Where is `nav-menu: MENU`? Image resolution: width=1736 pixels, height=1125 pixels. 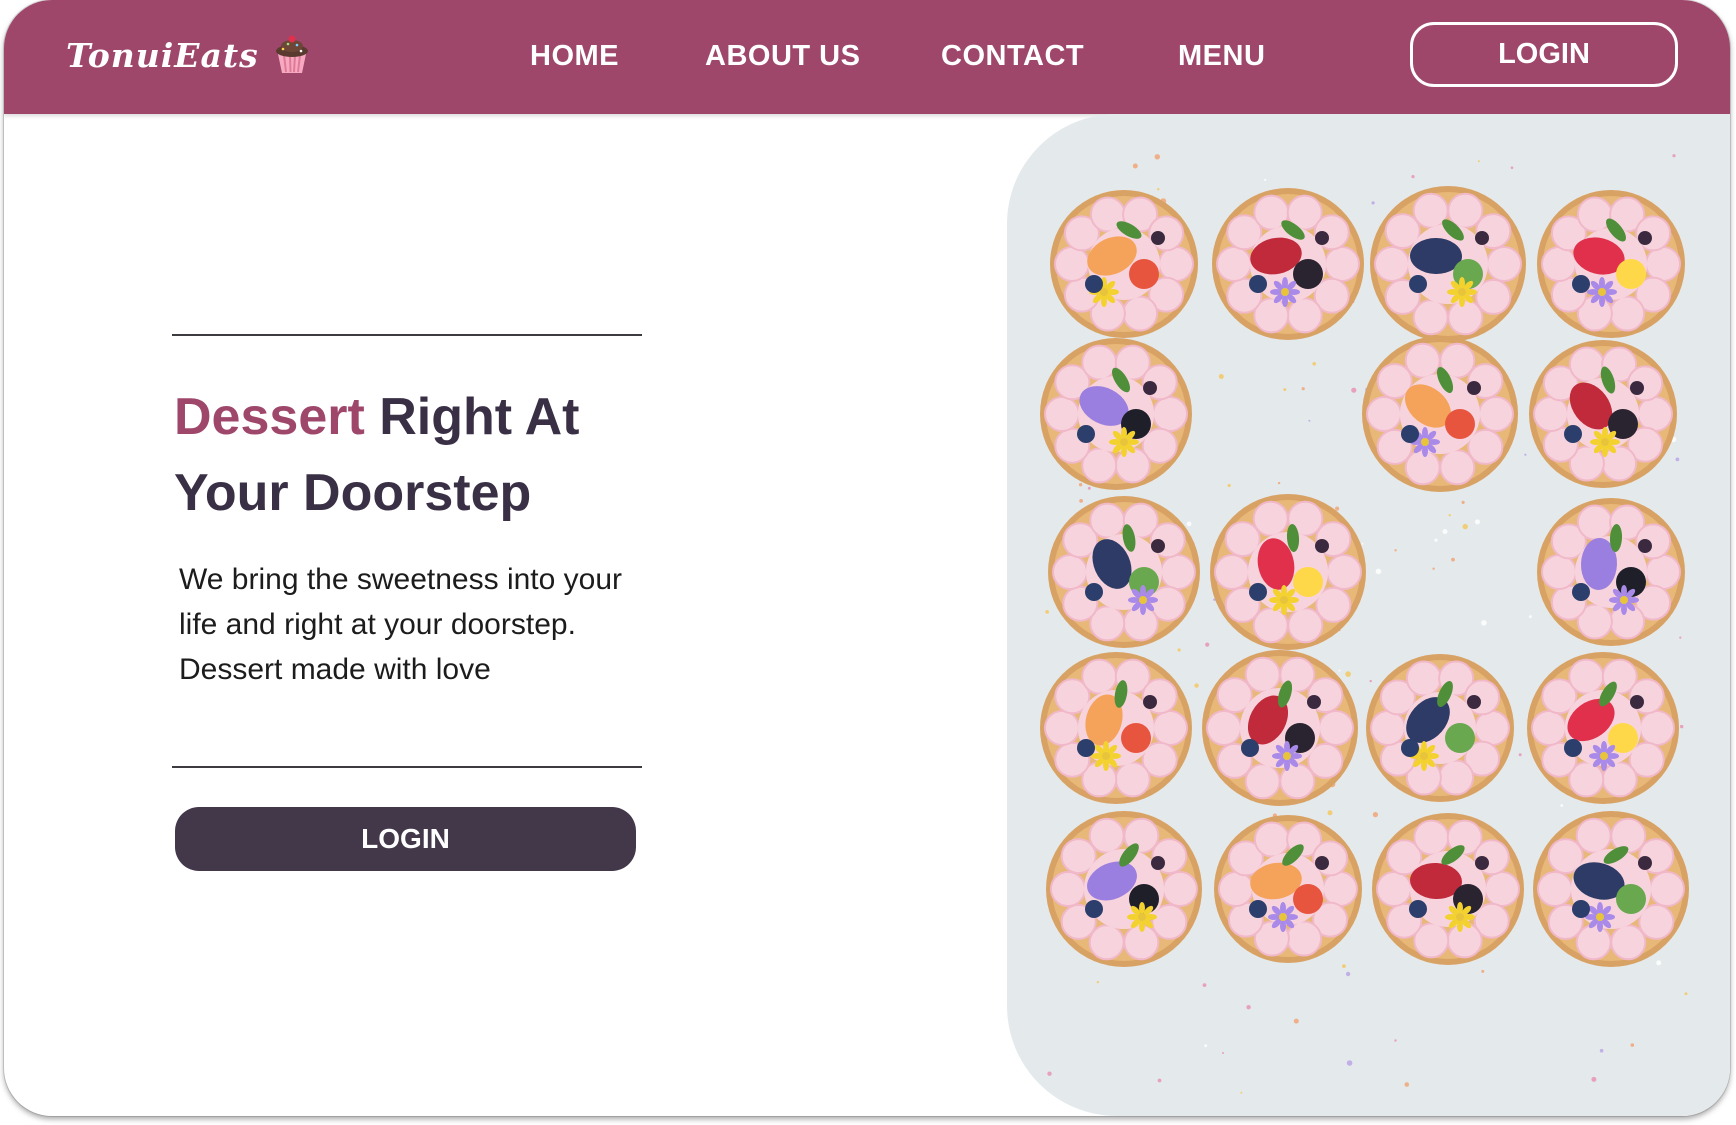 nav-menu: MENU is located at coordinates (1221, 56).